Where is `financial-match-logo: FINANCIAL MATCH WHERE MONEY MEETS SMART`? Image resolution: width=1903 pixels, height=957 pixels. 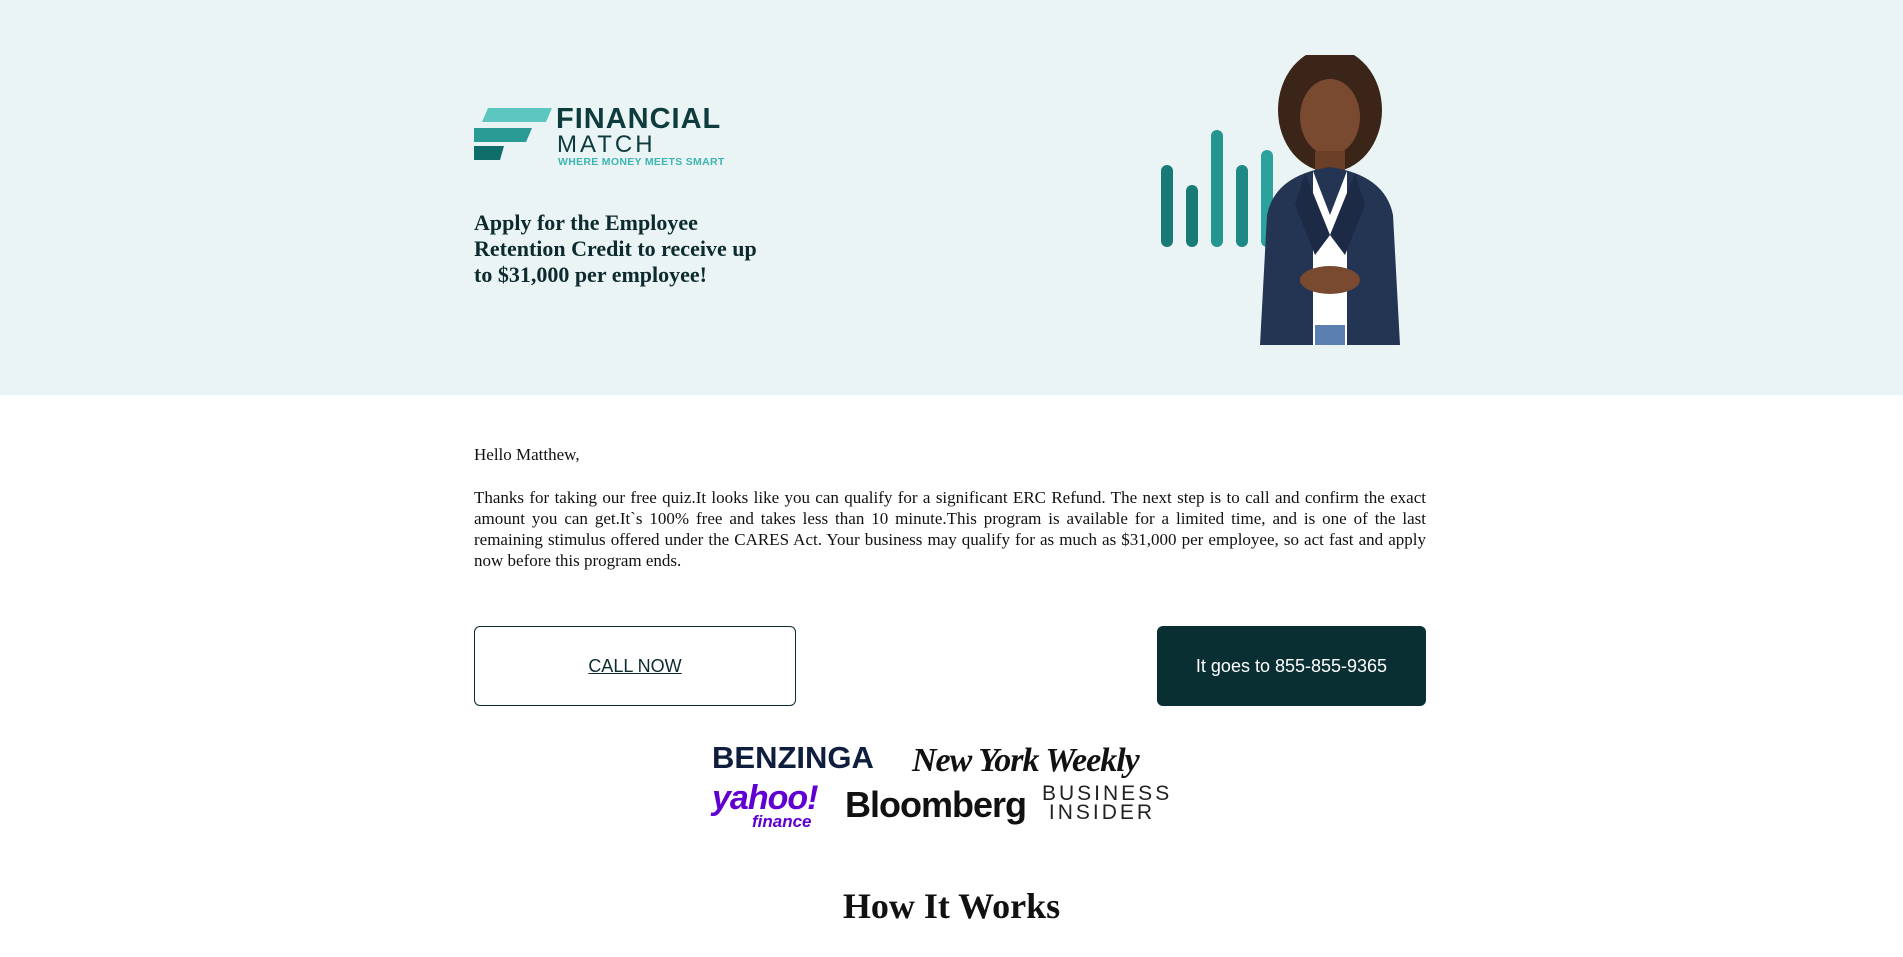 financial-match-logo: FINANCIAL MATCH WHERE MONEY MEETS SMART is located at coordinates (599, 136).